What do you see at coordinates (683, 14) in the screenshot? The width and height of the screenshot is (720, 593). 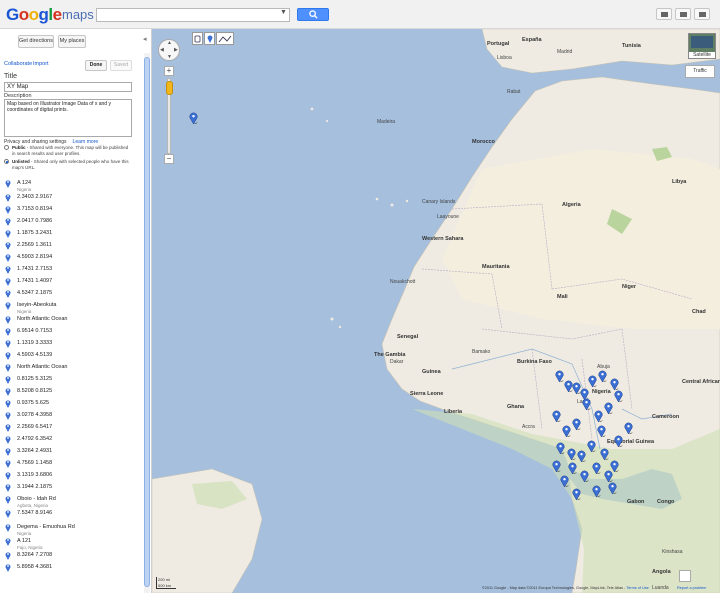 I see `email-icon` at bounding box center [683, 14].